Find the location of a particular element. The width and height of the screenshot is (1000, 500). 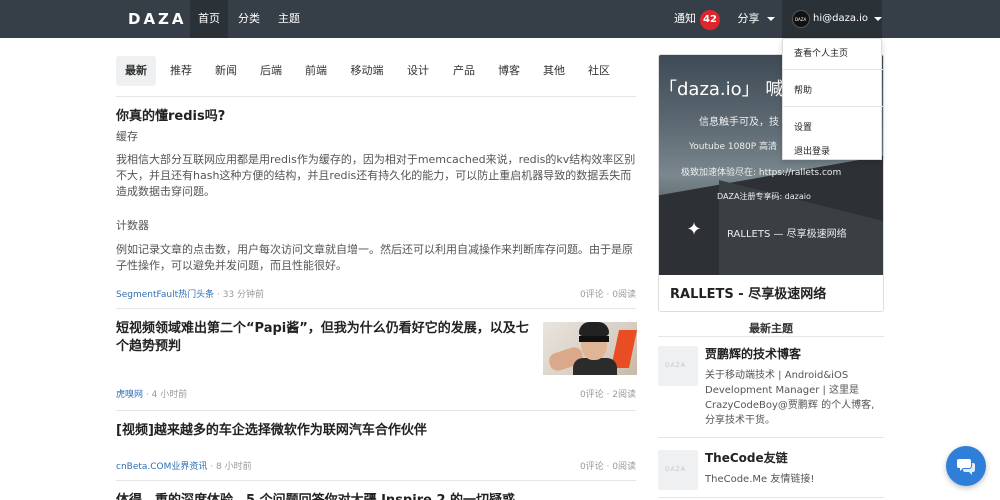

article-title: 短视频领域难出第二个“Papi酱”，但我为什么仍看好它的发展，以及七个趋势预判 is located at coordinates (328, 338).